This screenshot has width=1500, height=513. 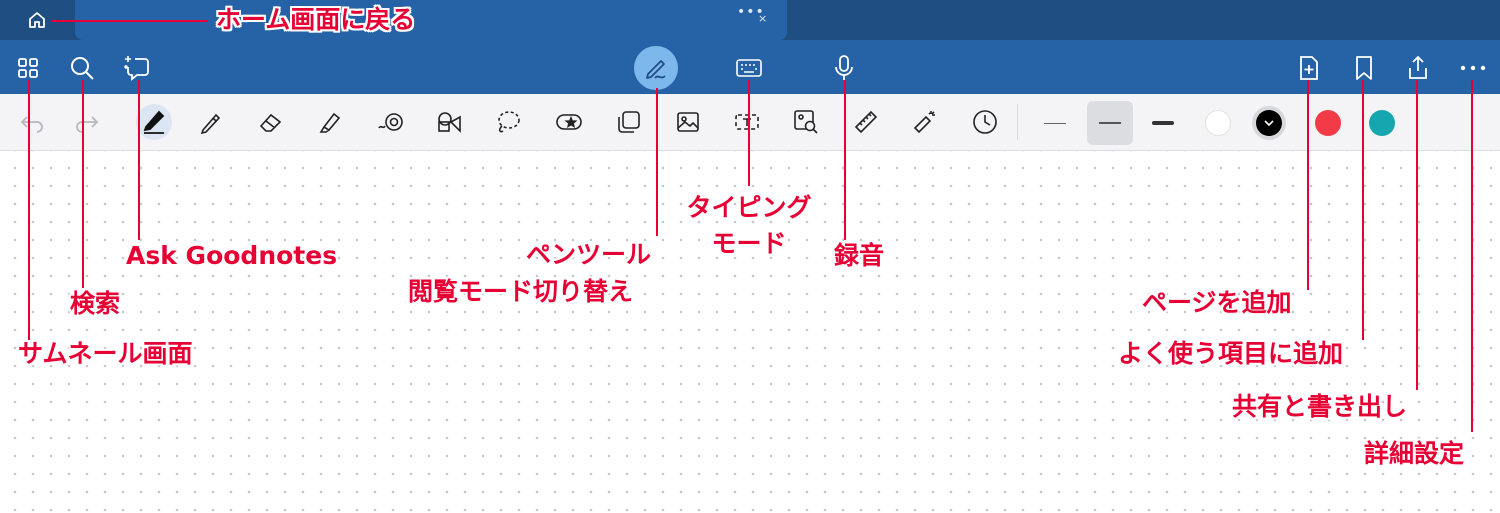 I want to click on leader-home, so click(x=130, y=21).